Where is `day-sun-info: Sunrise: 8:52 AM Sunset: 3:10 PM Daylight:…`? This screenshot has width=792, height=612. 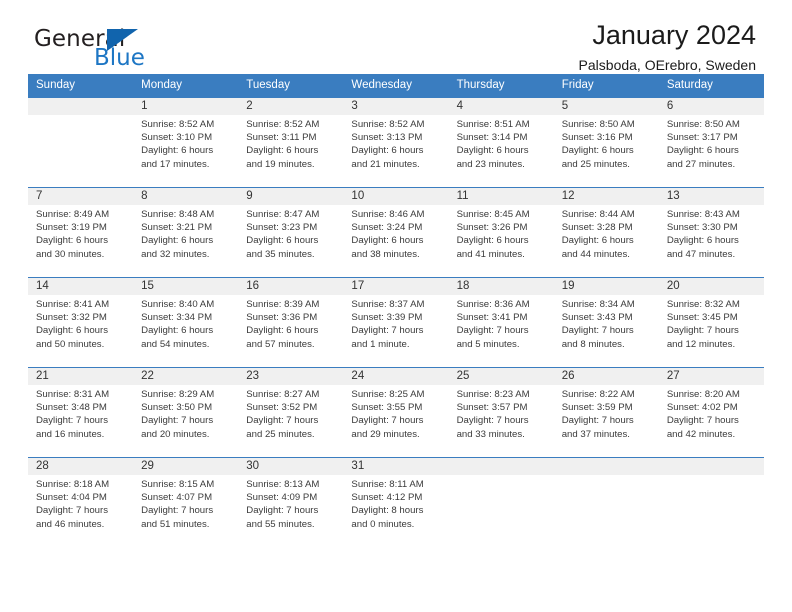
day-sun-info: Sunrise: 8:52 AM Sunset: 3:10 PM Daylight:… is located at coordinates (187, 144).